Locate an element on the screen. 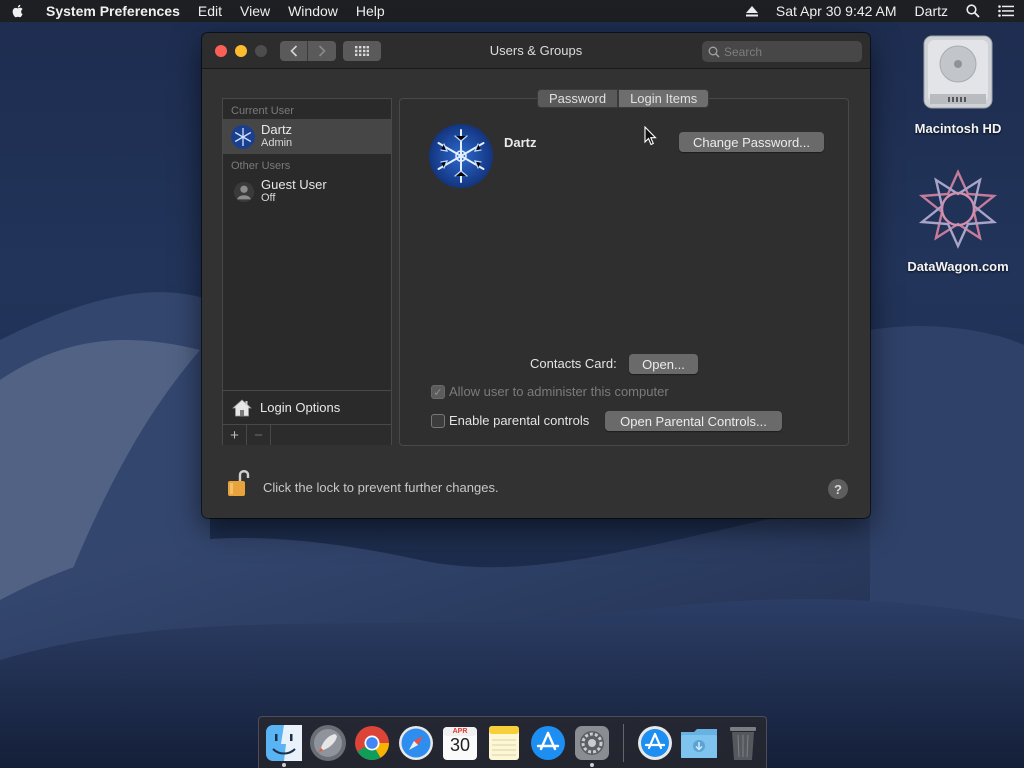  guest-user-icon is located at coordinates (244, 191).